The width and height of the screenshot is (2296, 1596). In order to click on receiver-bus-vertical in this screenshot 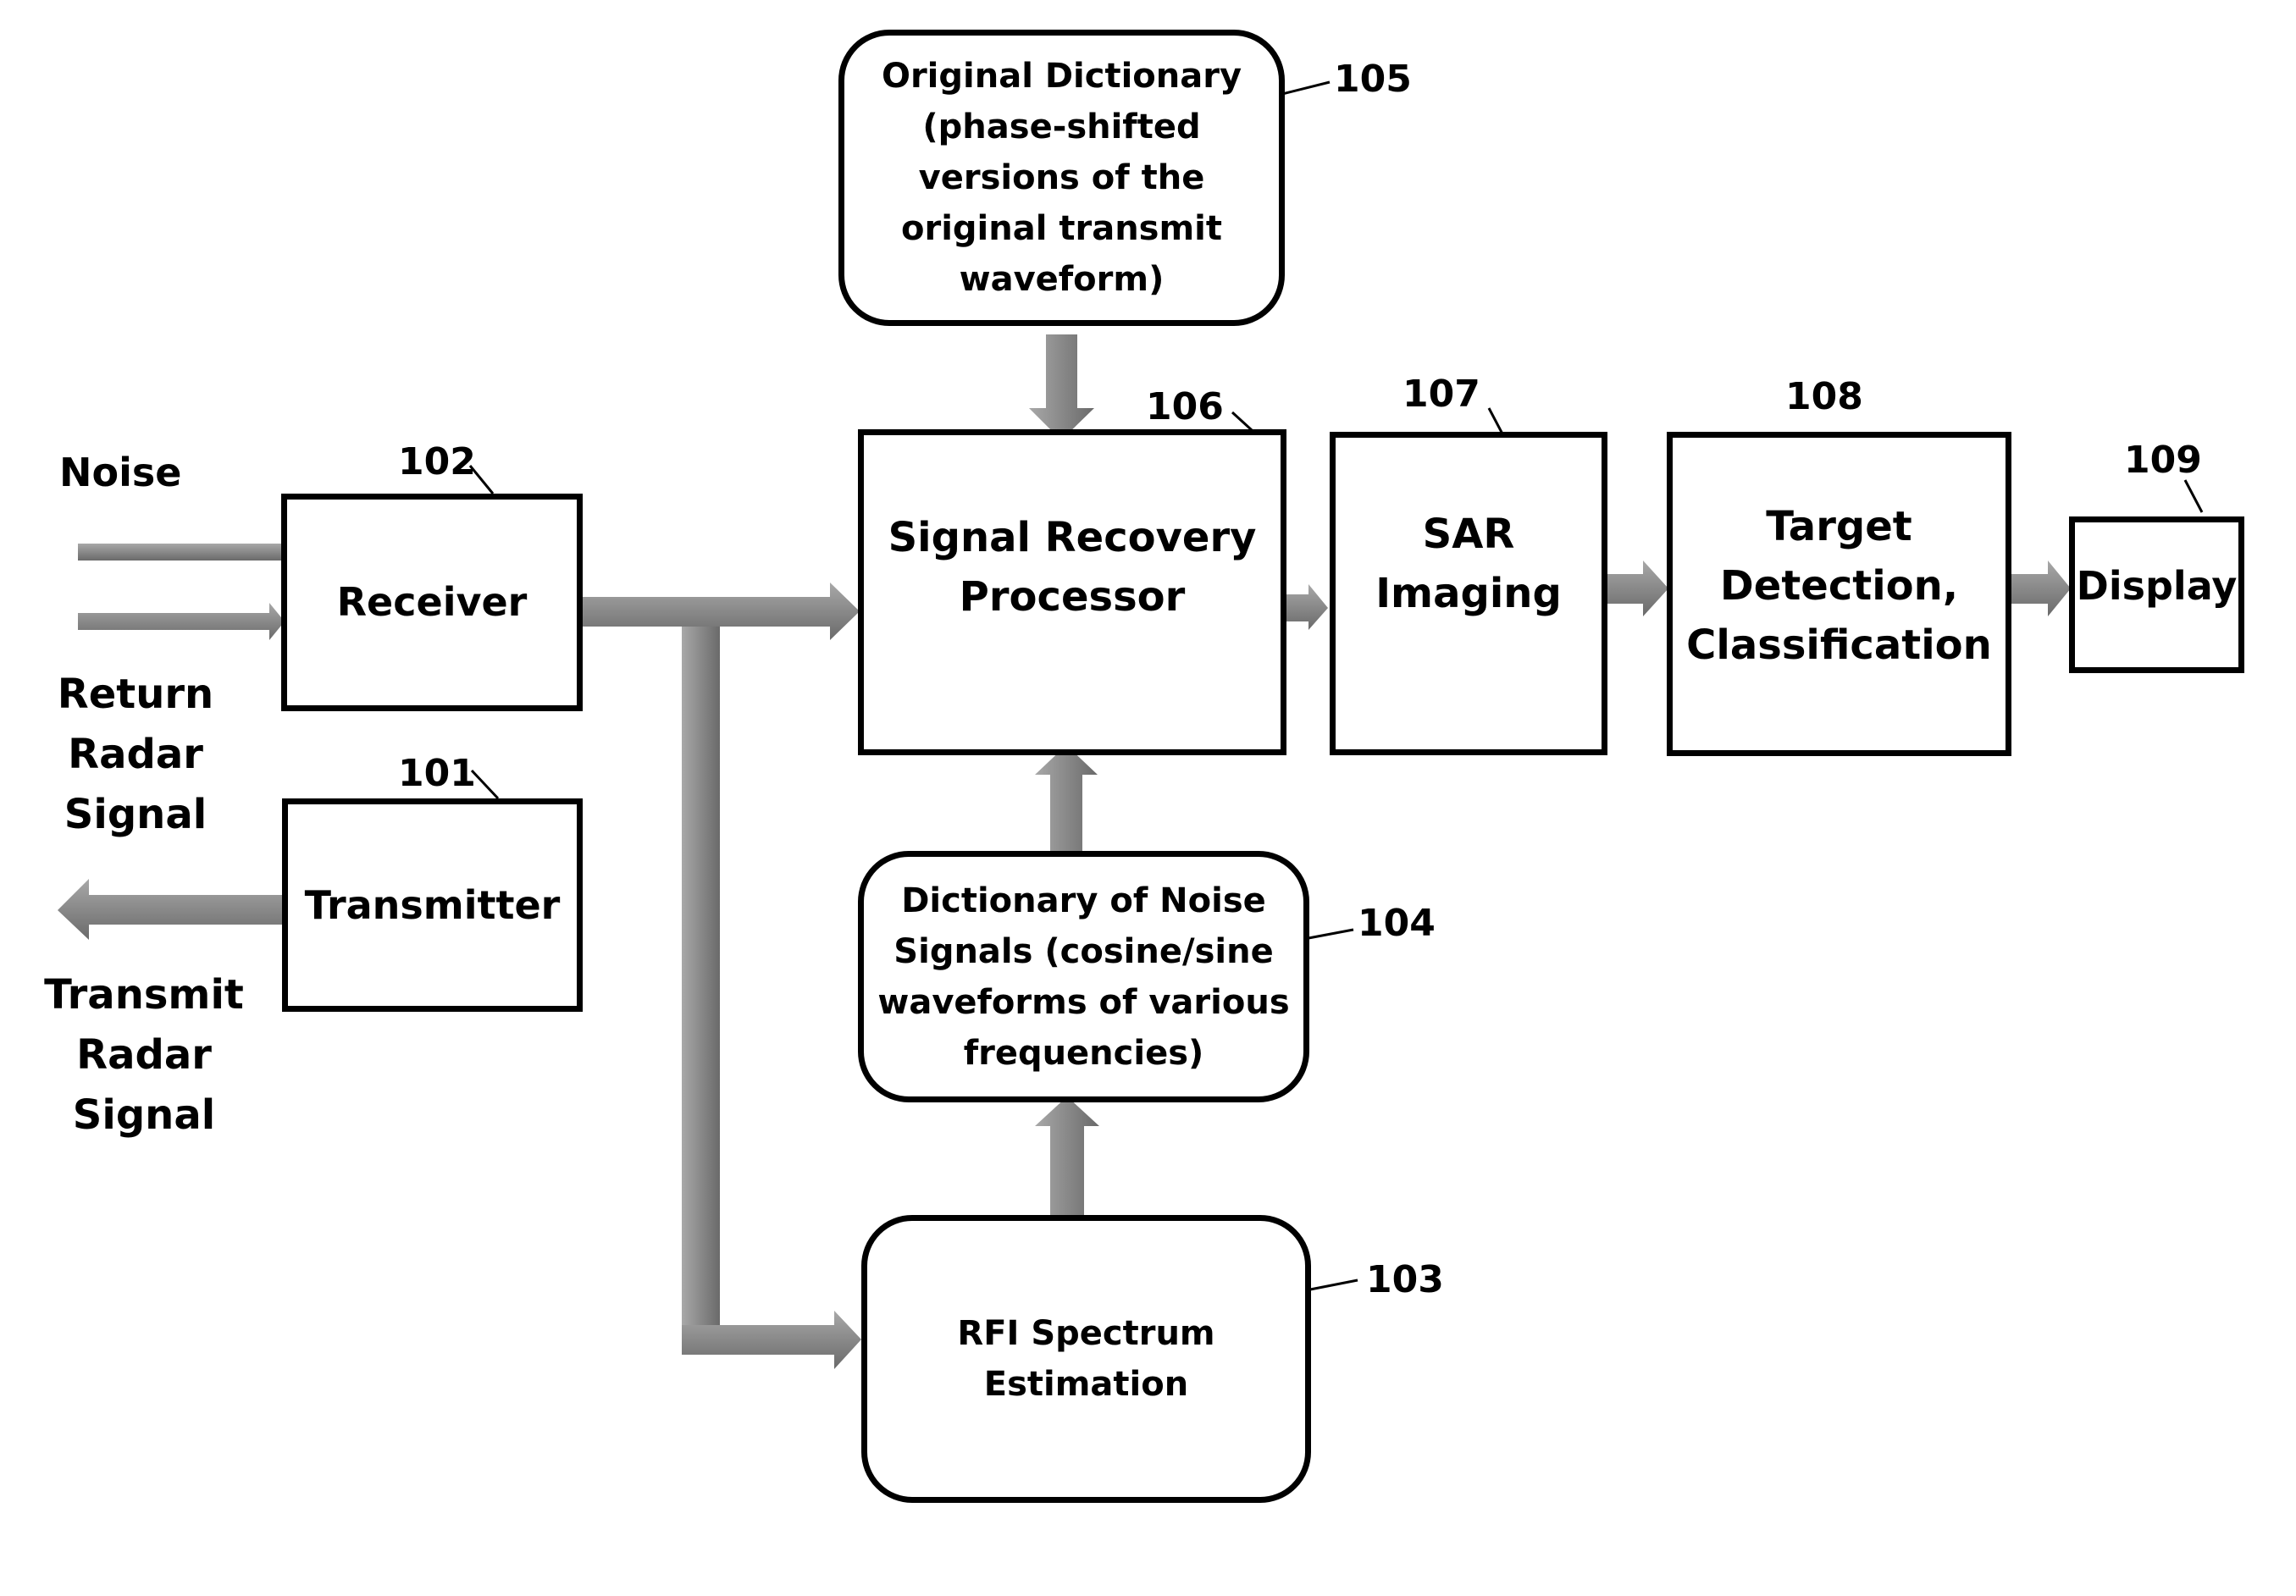, I will do `click(701, 983)`.